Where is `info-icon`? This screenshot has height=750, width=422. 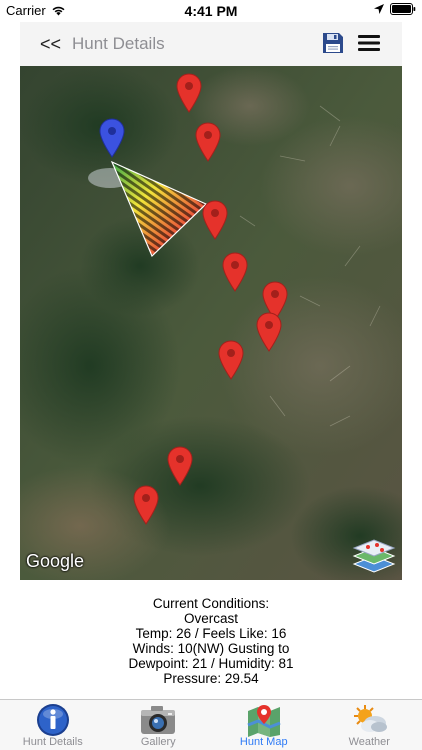
info-icon is located at coordinates (52, 720).